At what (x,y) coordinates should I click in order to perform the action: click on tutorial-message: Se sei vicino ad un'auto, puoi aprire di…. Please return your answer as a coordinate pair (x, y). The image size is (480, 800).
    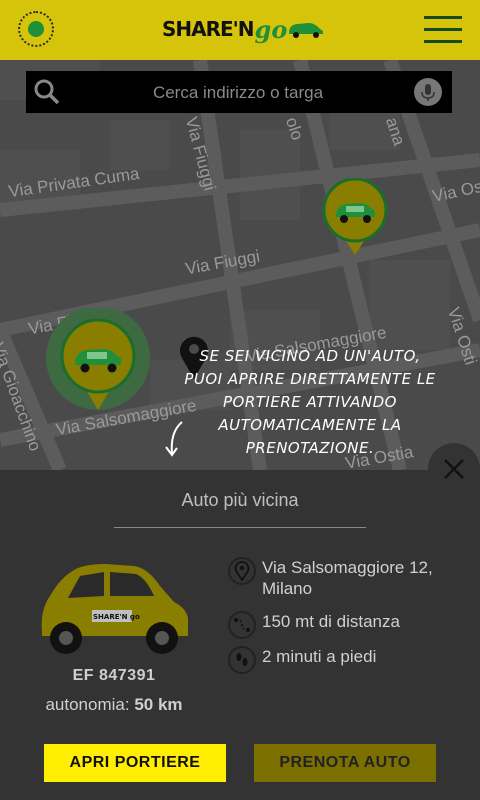
    Looking at the image, I should click on (310, 402).